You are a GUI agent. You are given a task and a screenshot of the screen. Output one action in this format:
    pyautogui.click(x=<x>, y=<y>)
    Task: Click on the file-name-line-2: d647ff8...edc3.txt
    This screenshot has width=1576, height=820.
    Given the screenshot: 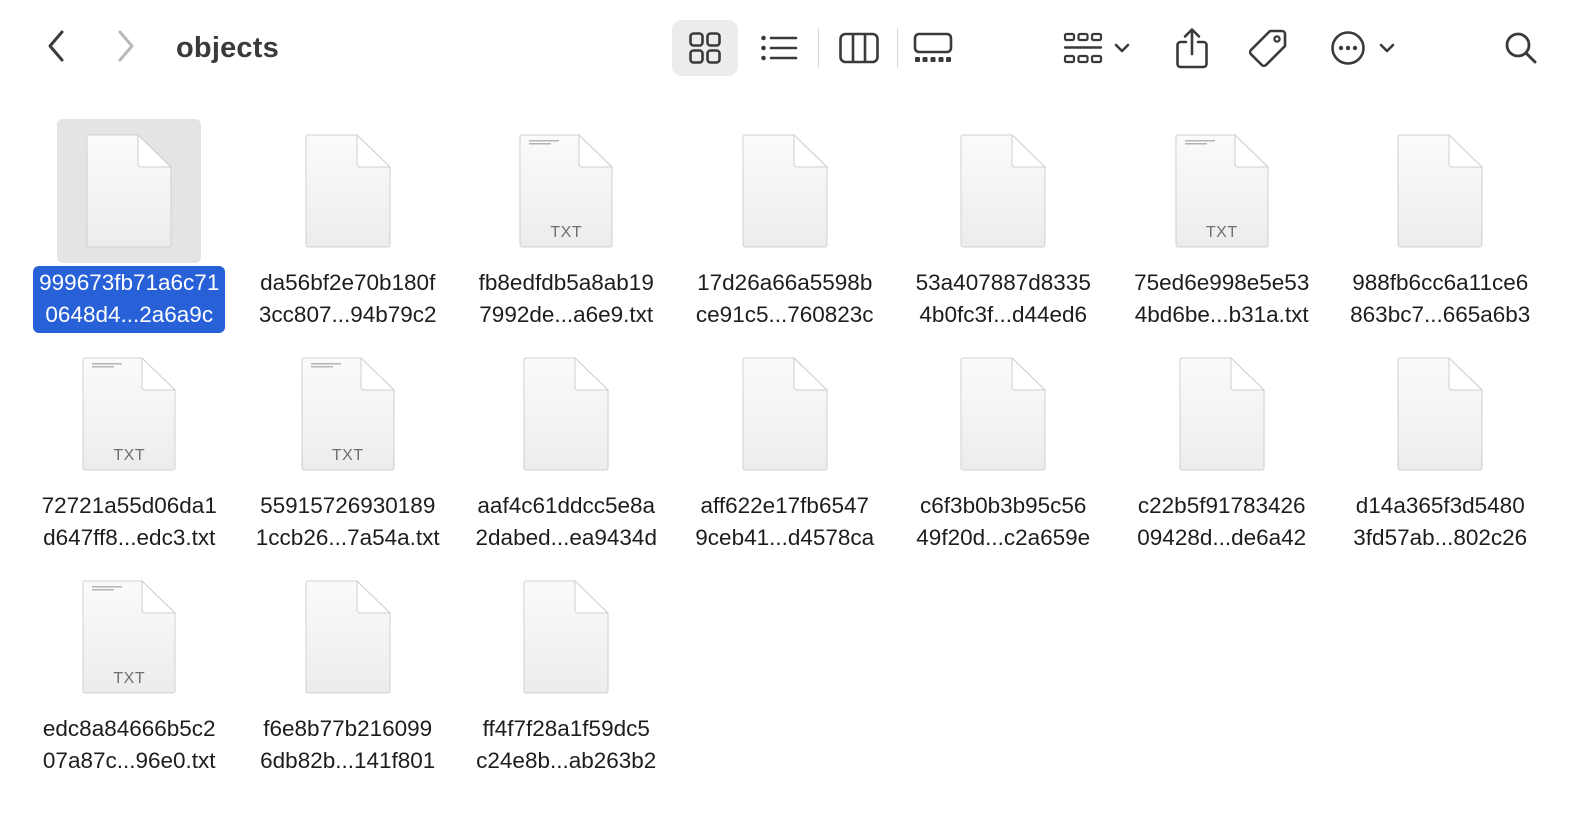 What is the action you would take?
    pyautogui.click(x=129, y=537)
    